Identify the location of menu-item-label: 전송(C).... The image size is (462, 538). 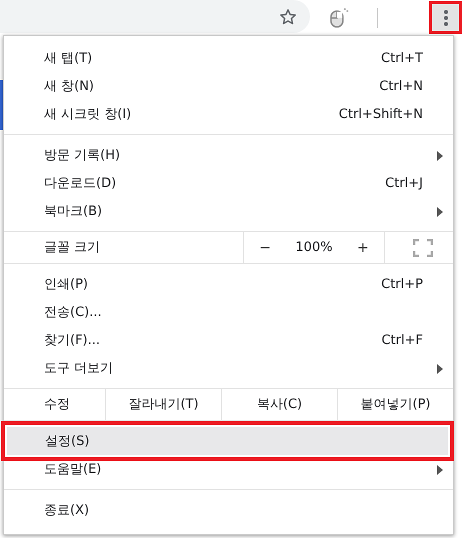
(73, 312).